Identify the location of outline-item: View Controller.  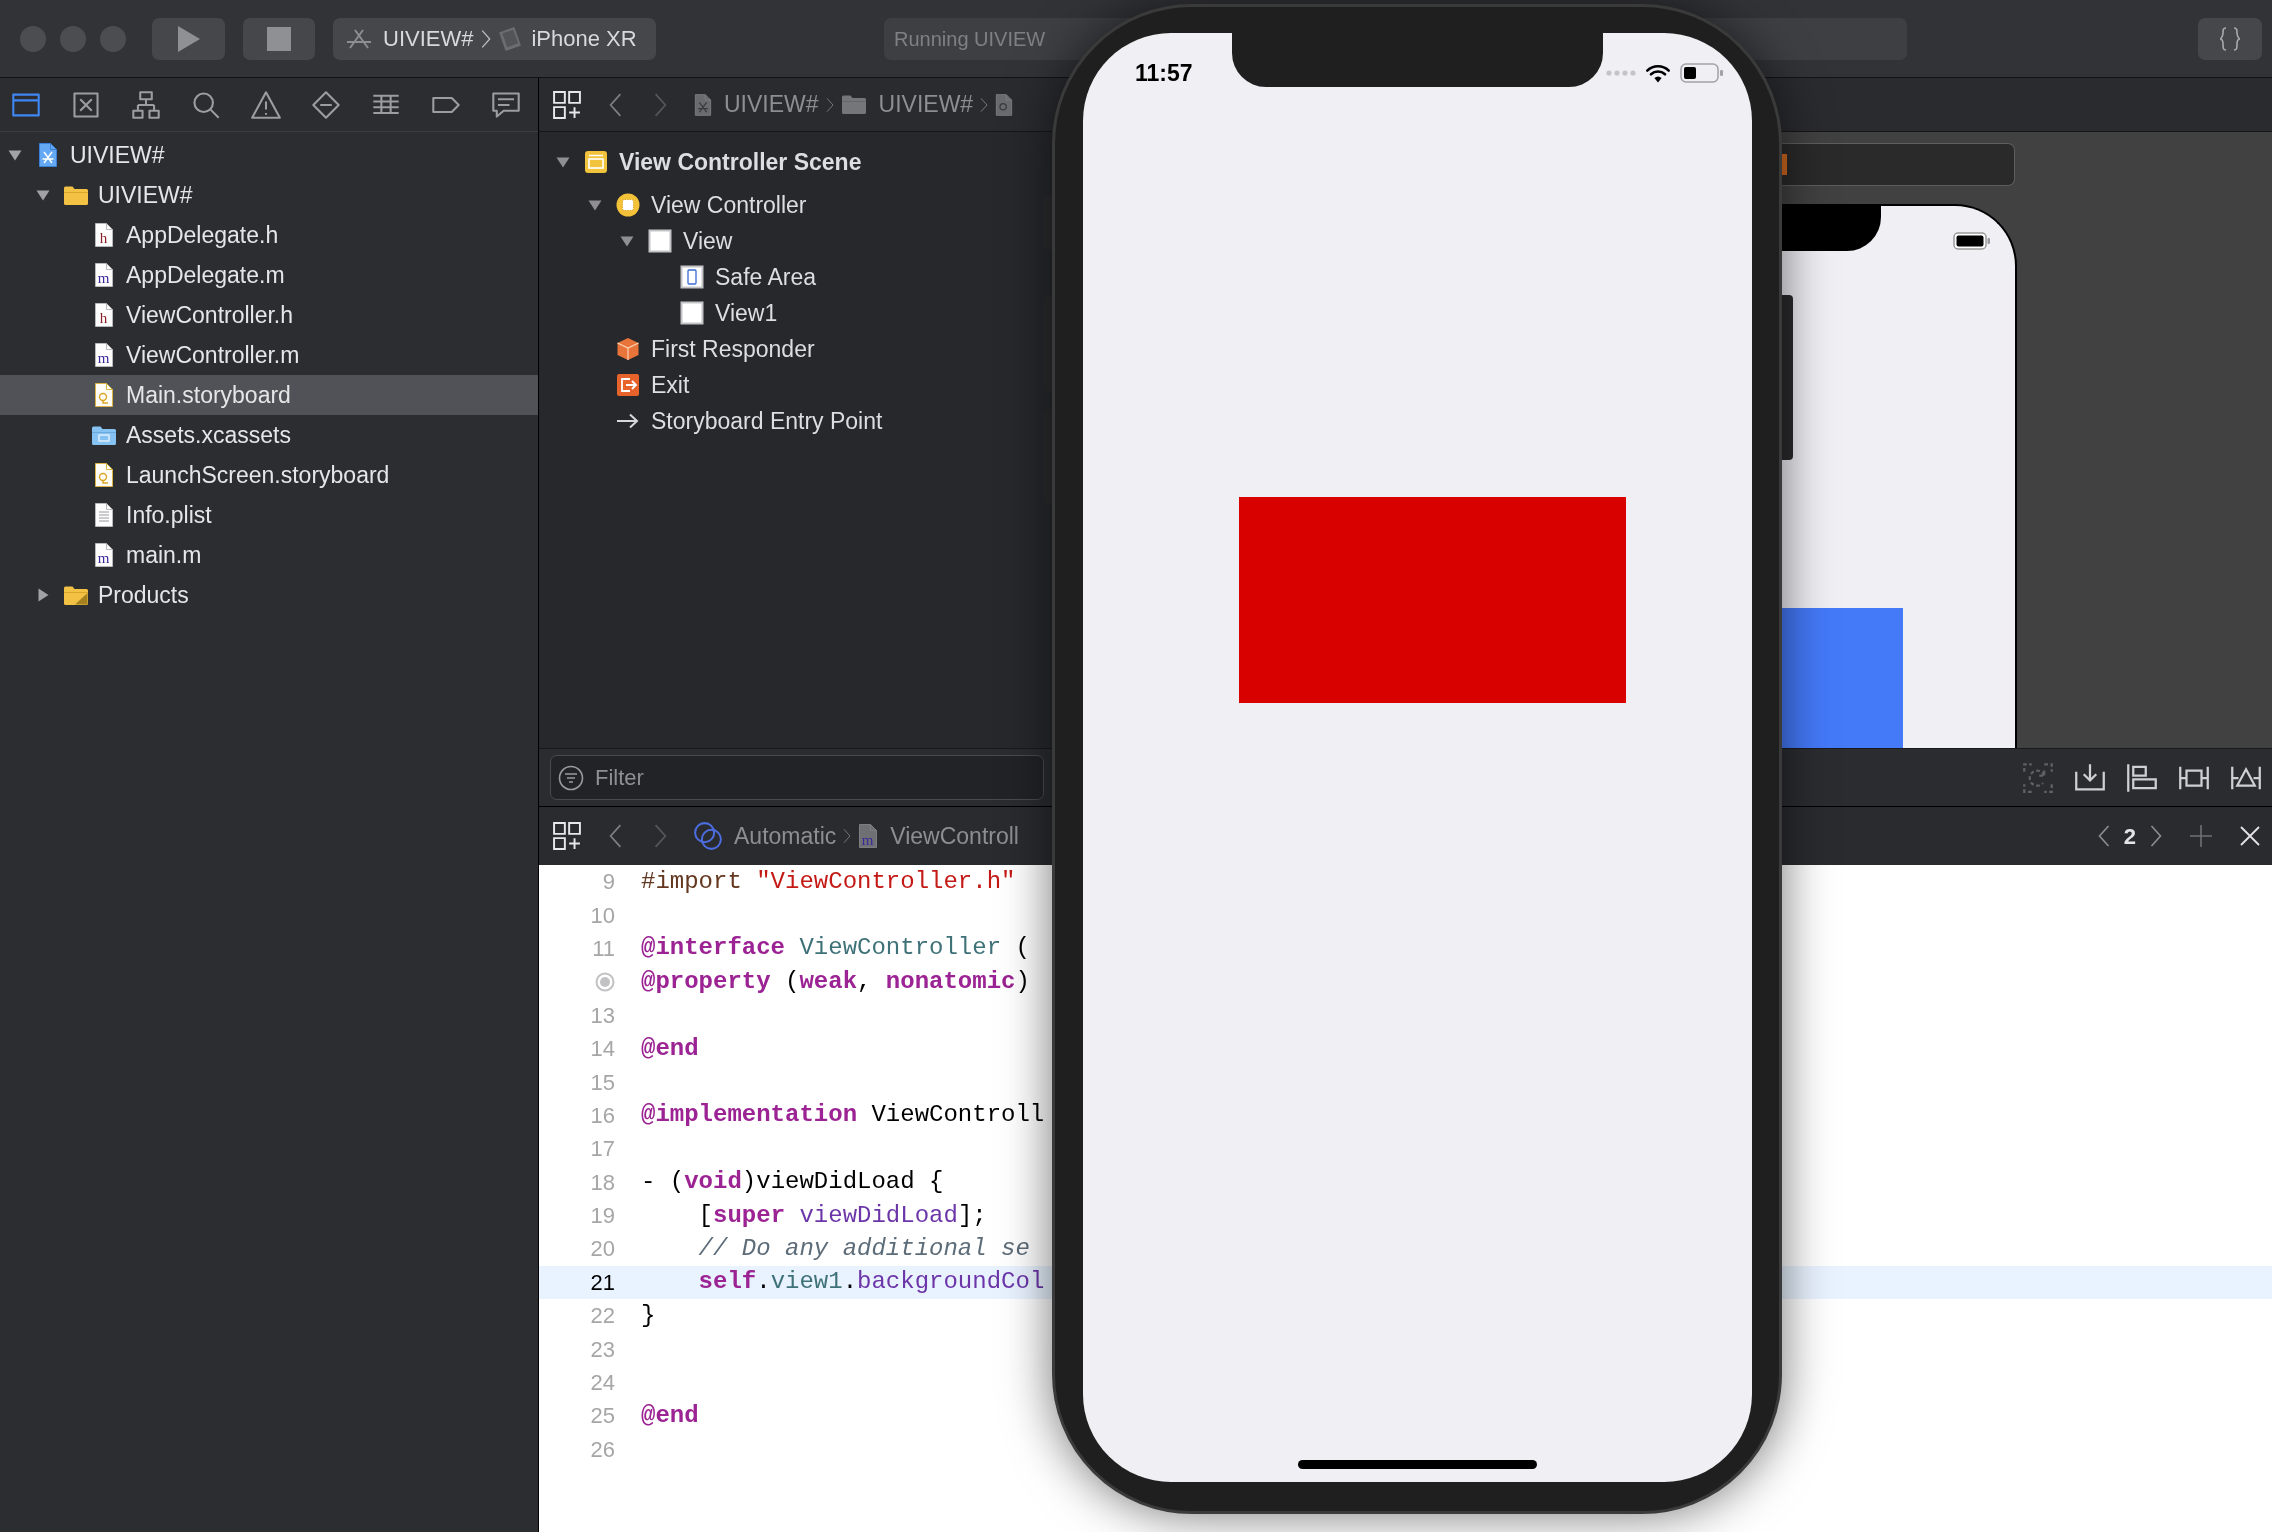
(677, 205).